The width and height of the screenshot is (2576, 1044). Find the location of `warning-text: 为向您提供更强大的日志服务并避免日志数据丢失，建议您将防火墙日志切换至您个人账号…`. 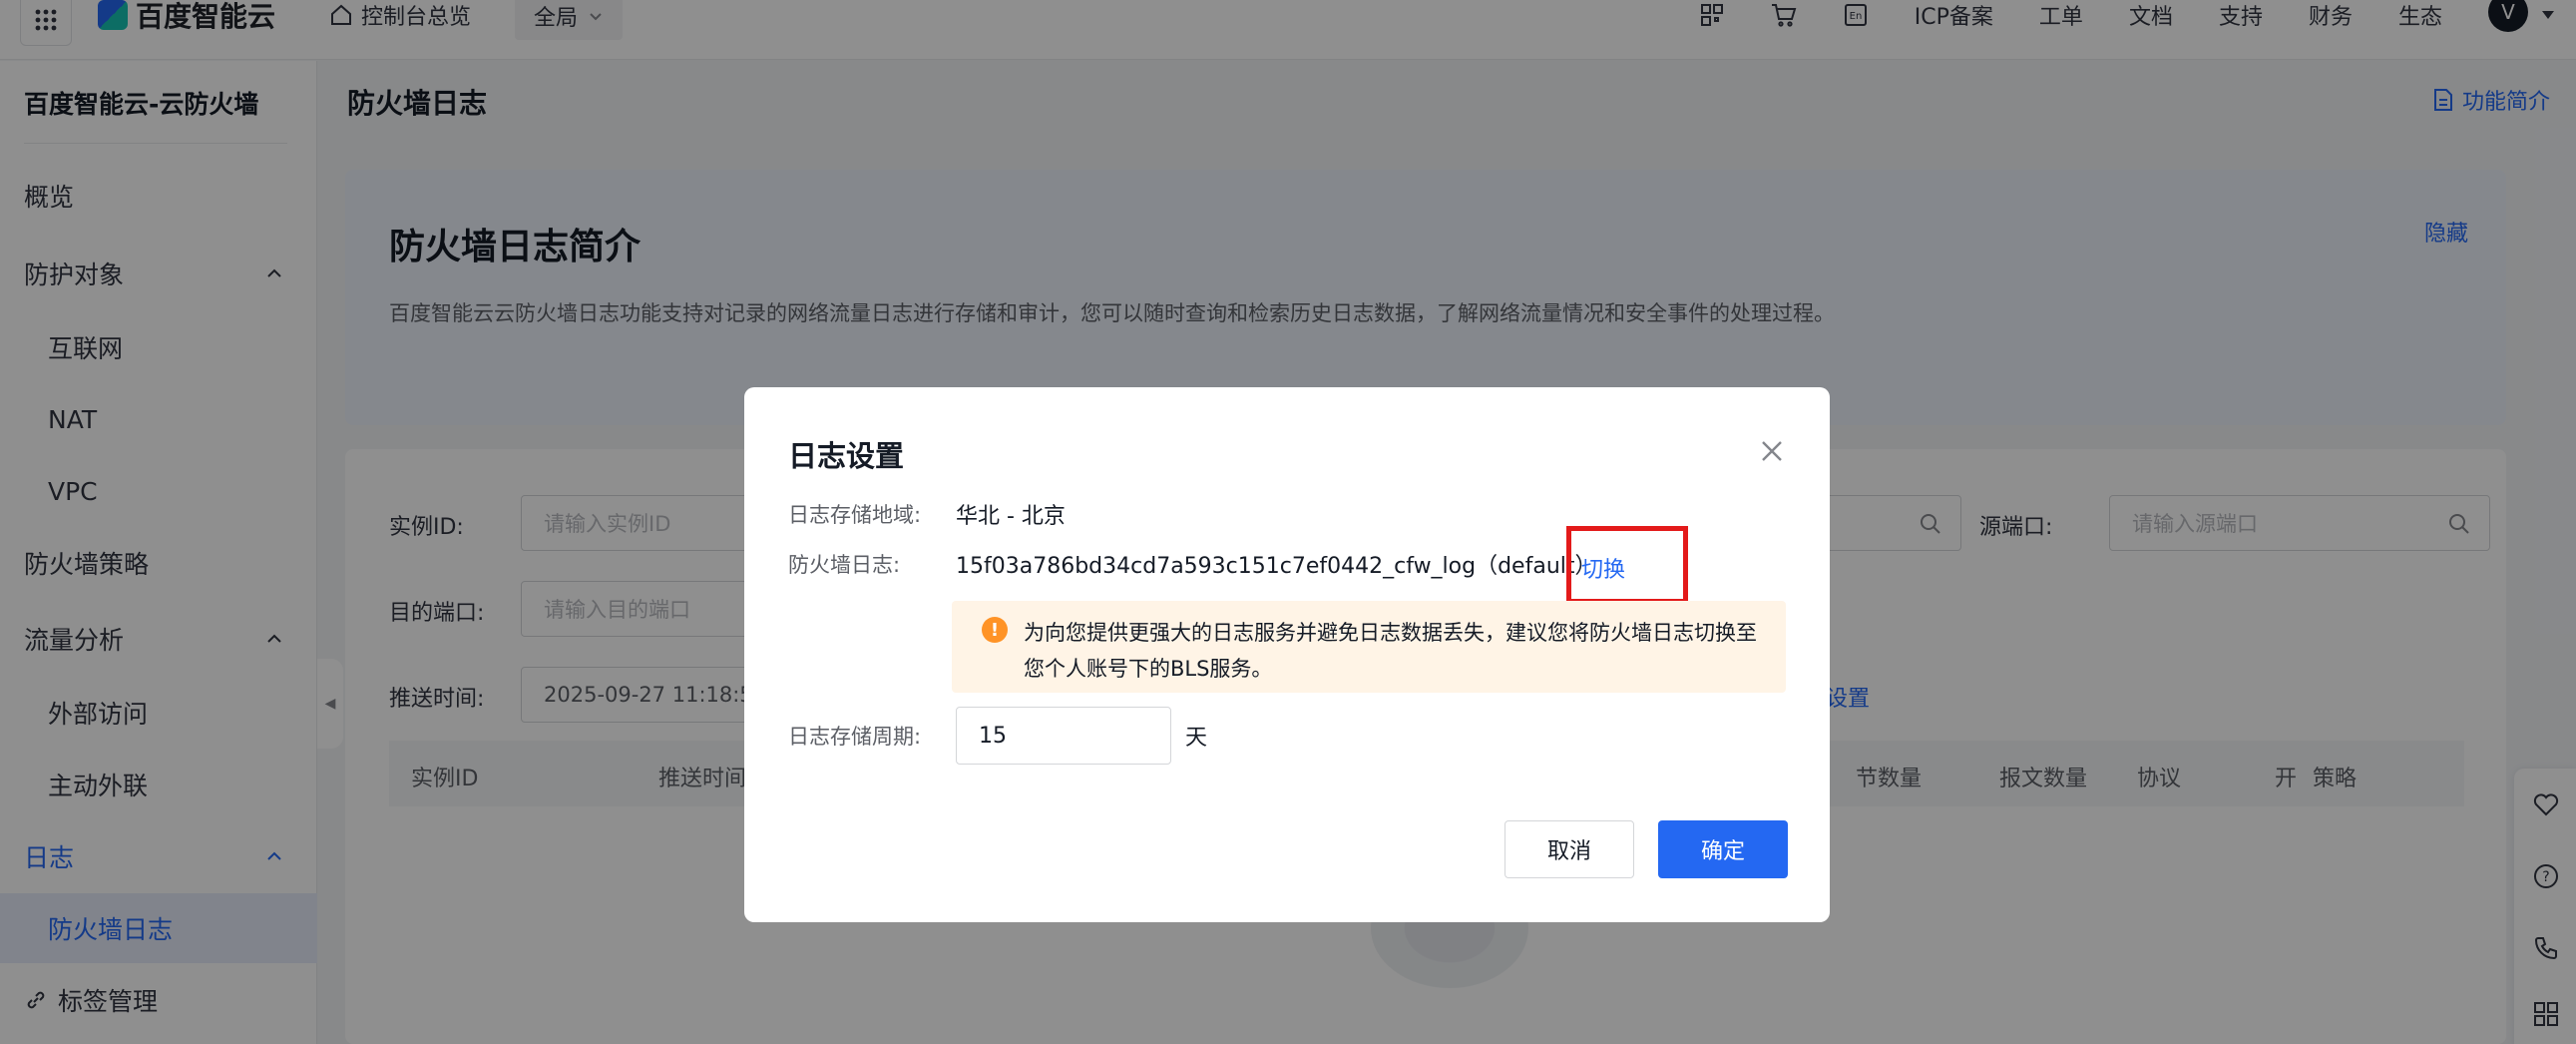

warning-text: 为向您提供更强大的日志服务并避免日志数据丢失，建议您将防火墙日志切换至您个人账号… is located at coordinates (1390, 651).